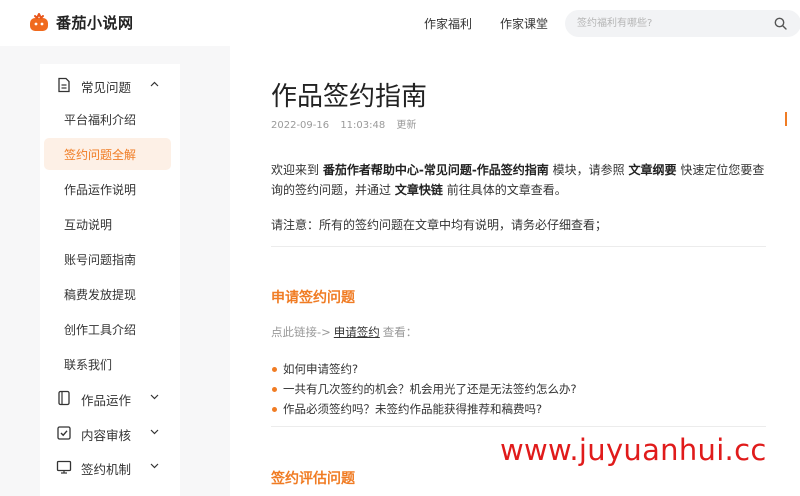 The image size is (800, 496). What do you see at coordinates (300, 125) in the screenshot?
I see `article-date: 2022-09-16` at bounding box center [300, 125].